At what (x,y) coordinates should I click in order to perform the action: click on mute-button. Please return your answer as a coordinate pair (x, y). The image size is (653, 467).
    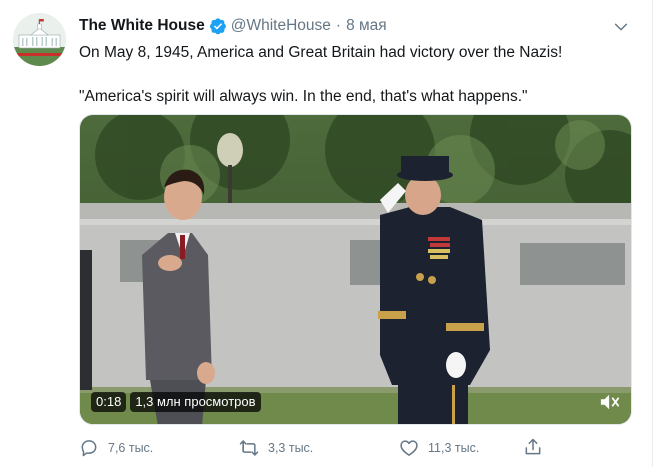
    Looking at the image, I should click on (610, 402).